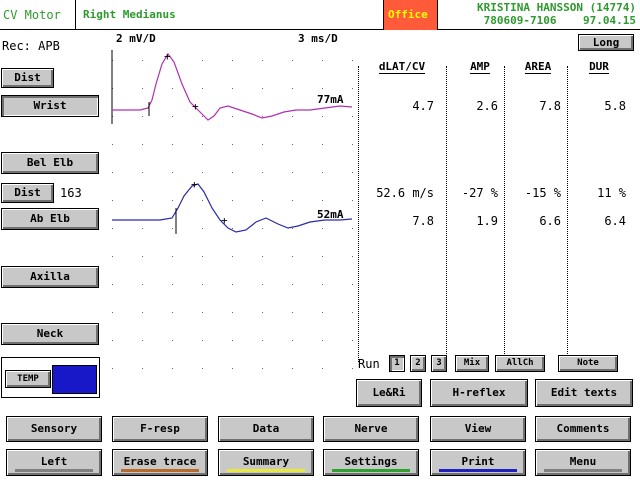 This screenshot has height=480, width=640. Describe the element at coordinates (479, 393) in the screenshot. I see `h-reflex-button: H-reflex` at that location.